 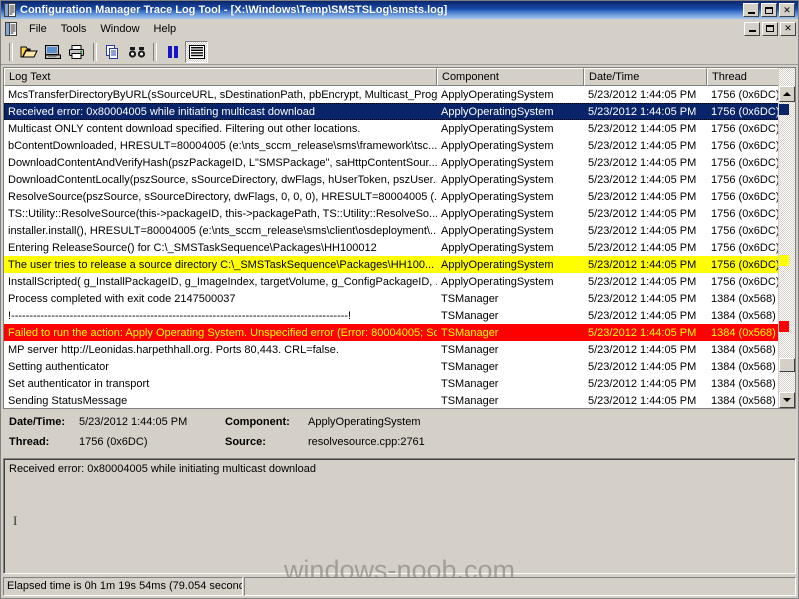 What do you see at coordinates (788, 28) in the screenshot?
I see `mdi-close-button: ✕` at bounding box center [788, 28].